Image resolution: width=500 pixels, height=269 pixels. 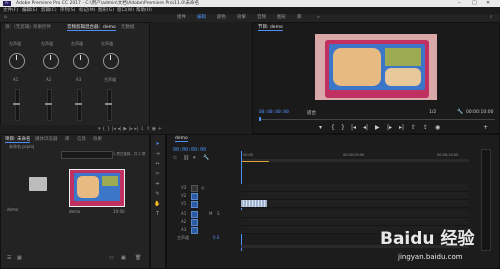 What do you see at coordinates (67, 139) in the screenshot?
I see `tab-libraries: 库` at bounding box center [67, 139].